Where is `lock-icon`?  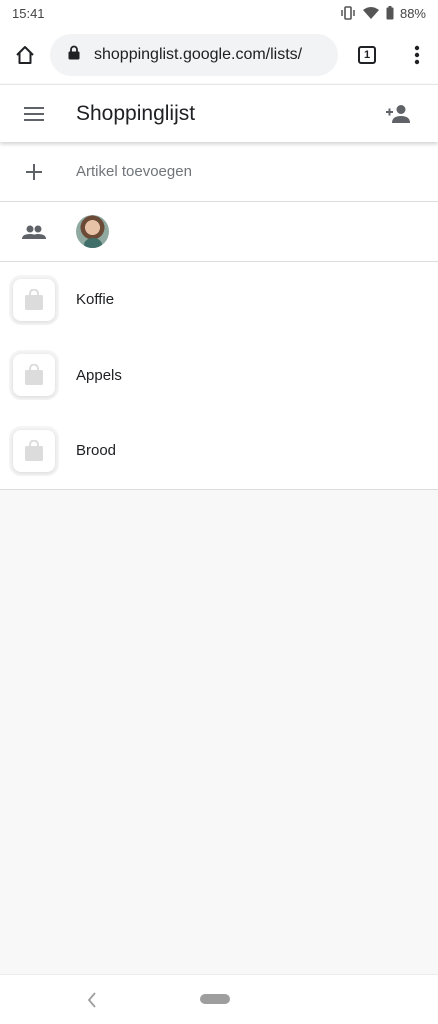
lock-icon is located at coordinates (75, 55).